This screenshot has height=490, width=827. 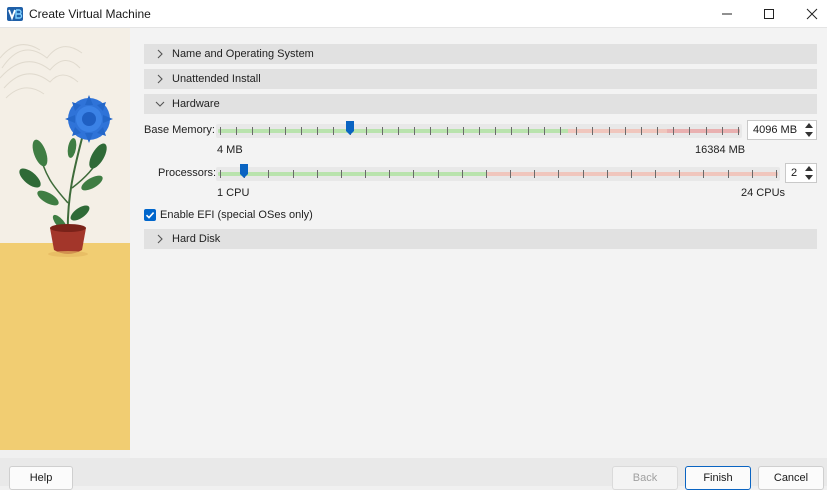 I want to click on section-hard-disk: Hard Disk, so click(x=480, y=239).